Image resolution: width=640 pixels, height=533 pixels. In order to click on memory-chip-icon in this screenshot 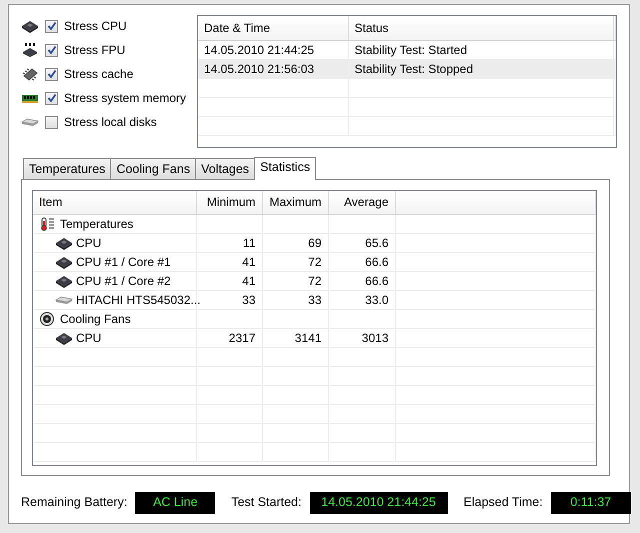, I will do `click(30, 74)`.